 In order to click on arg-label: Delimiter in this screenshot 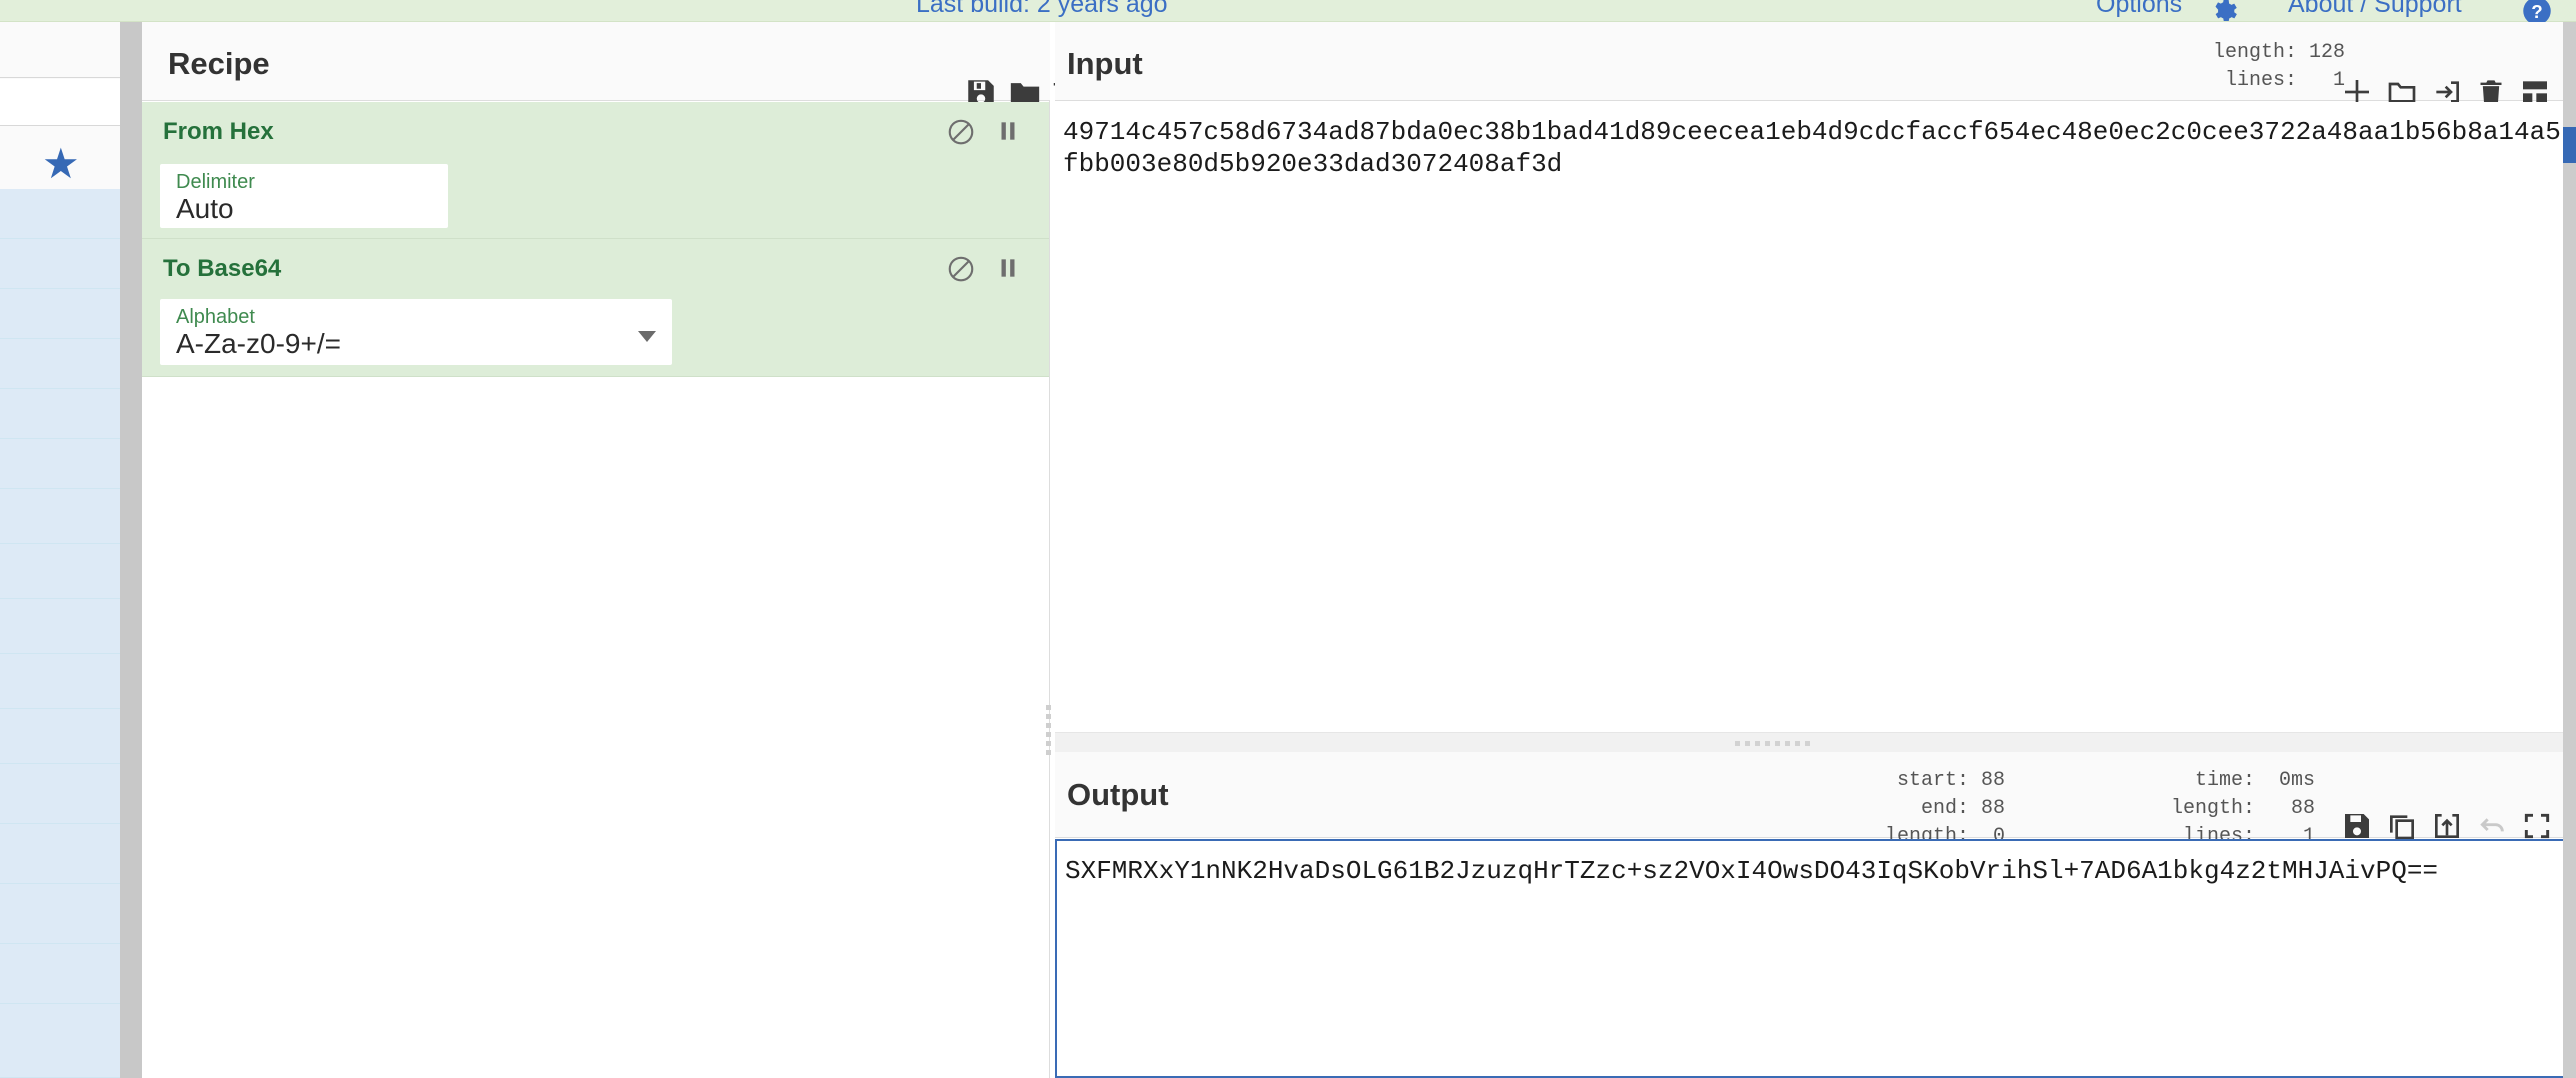, I will do `click(215, 182)`.